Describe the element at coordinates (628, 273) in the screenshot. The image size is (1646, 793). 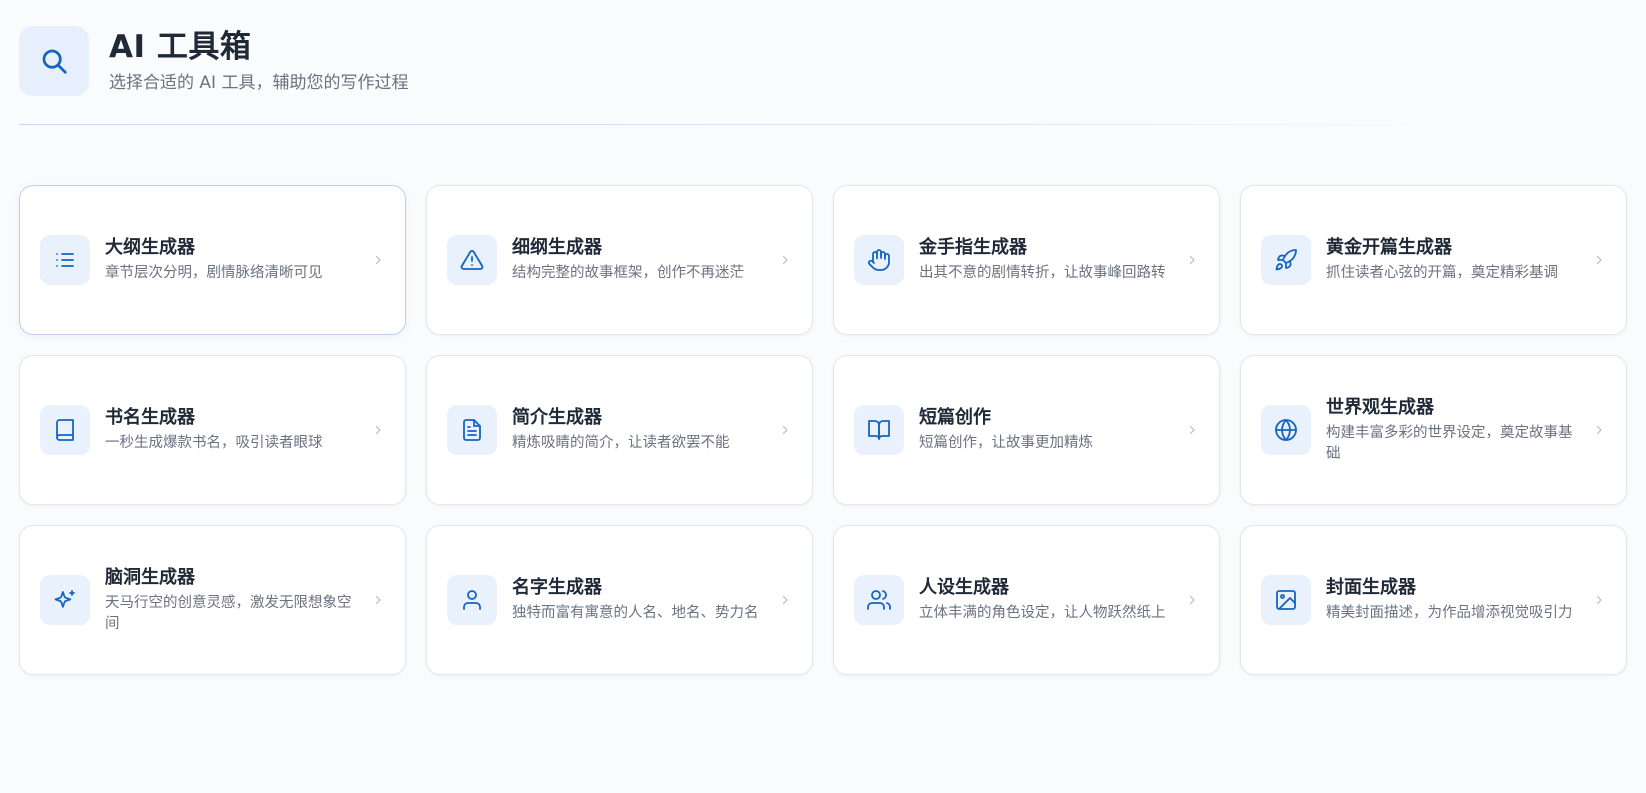
I see `tool-description: 结构完整的故事框架，创作不再迷茫` at that location.